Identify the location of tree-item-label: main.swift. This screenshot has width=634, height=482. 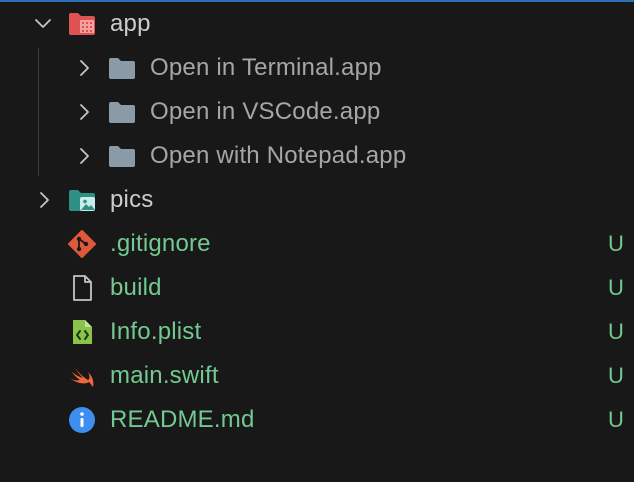
(164, 375).